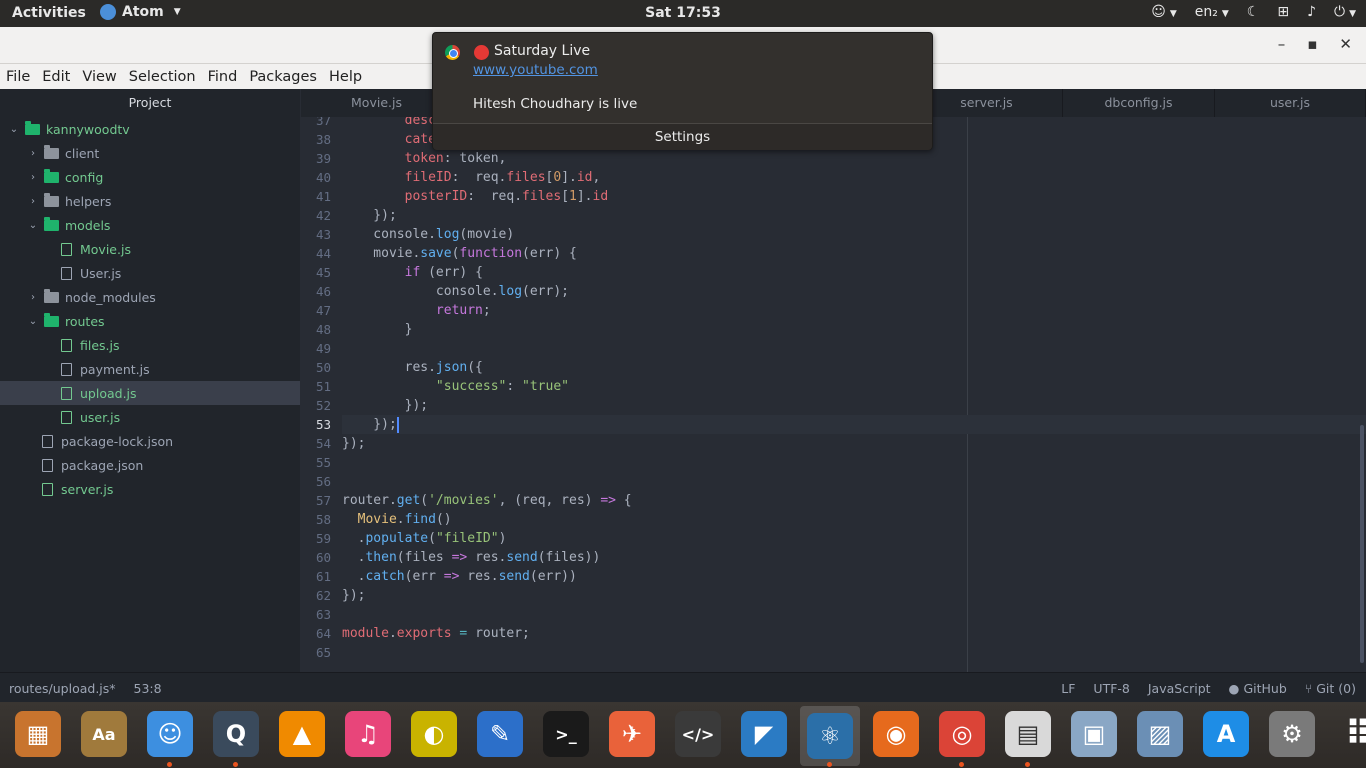 Image resolution: width=1366 pixels, height=768 pixels. I want to click on chrome-icon: ◎, so click(962, 734).